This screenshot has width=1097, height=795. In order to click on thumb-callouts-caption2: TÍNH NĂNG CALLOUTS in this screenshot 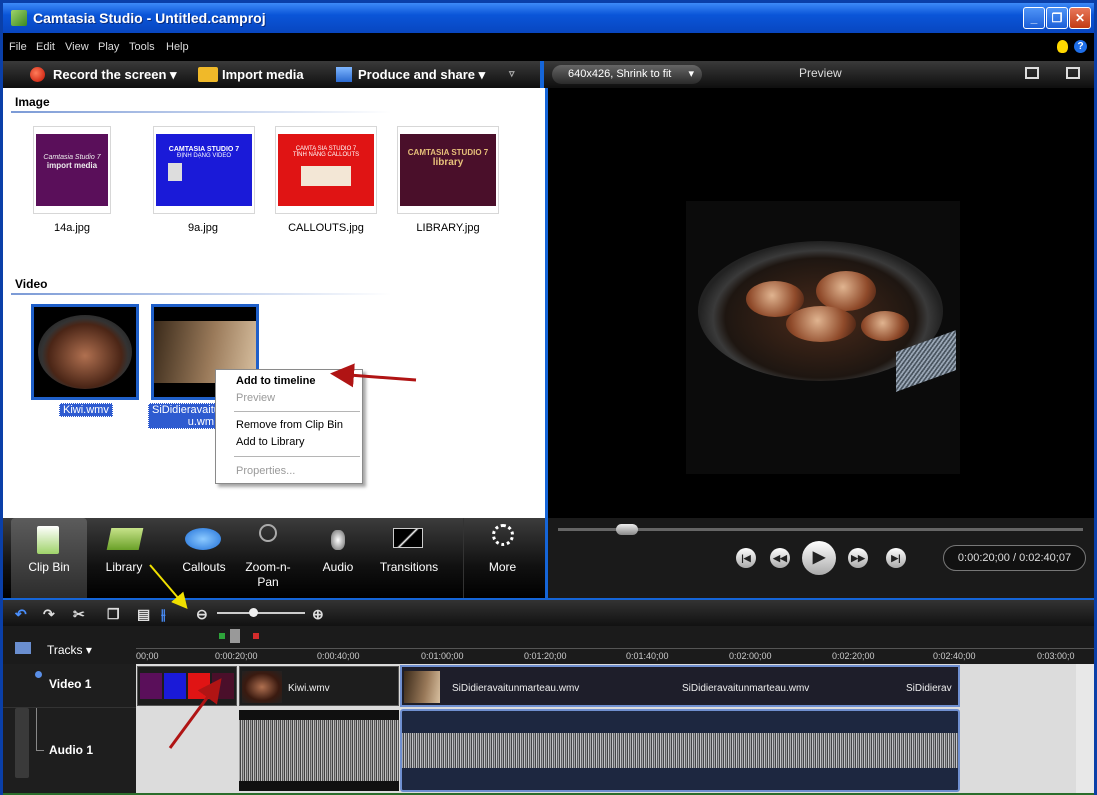, I will do `click(326, 155)`.